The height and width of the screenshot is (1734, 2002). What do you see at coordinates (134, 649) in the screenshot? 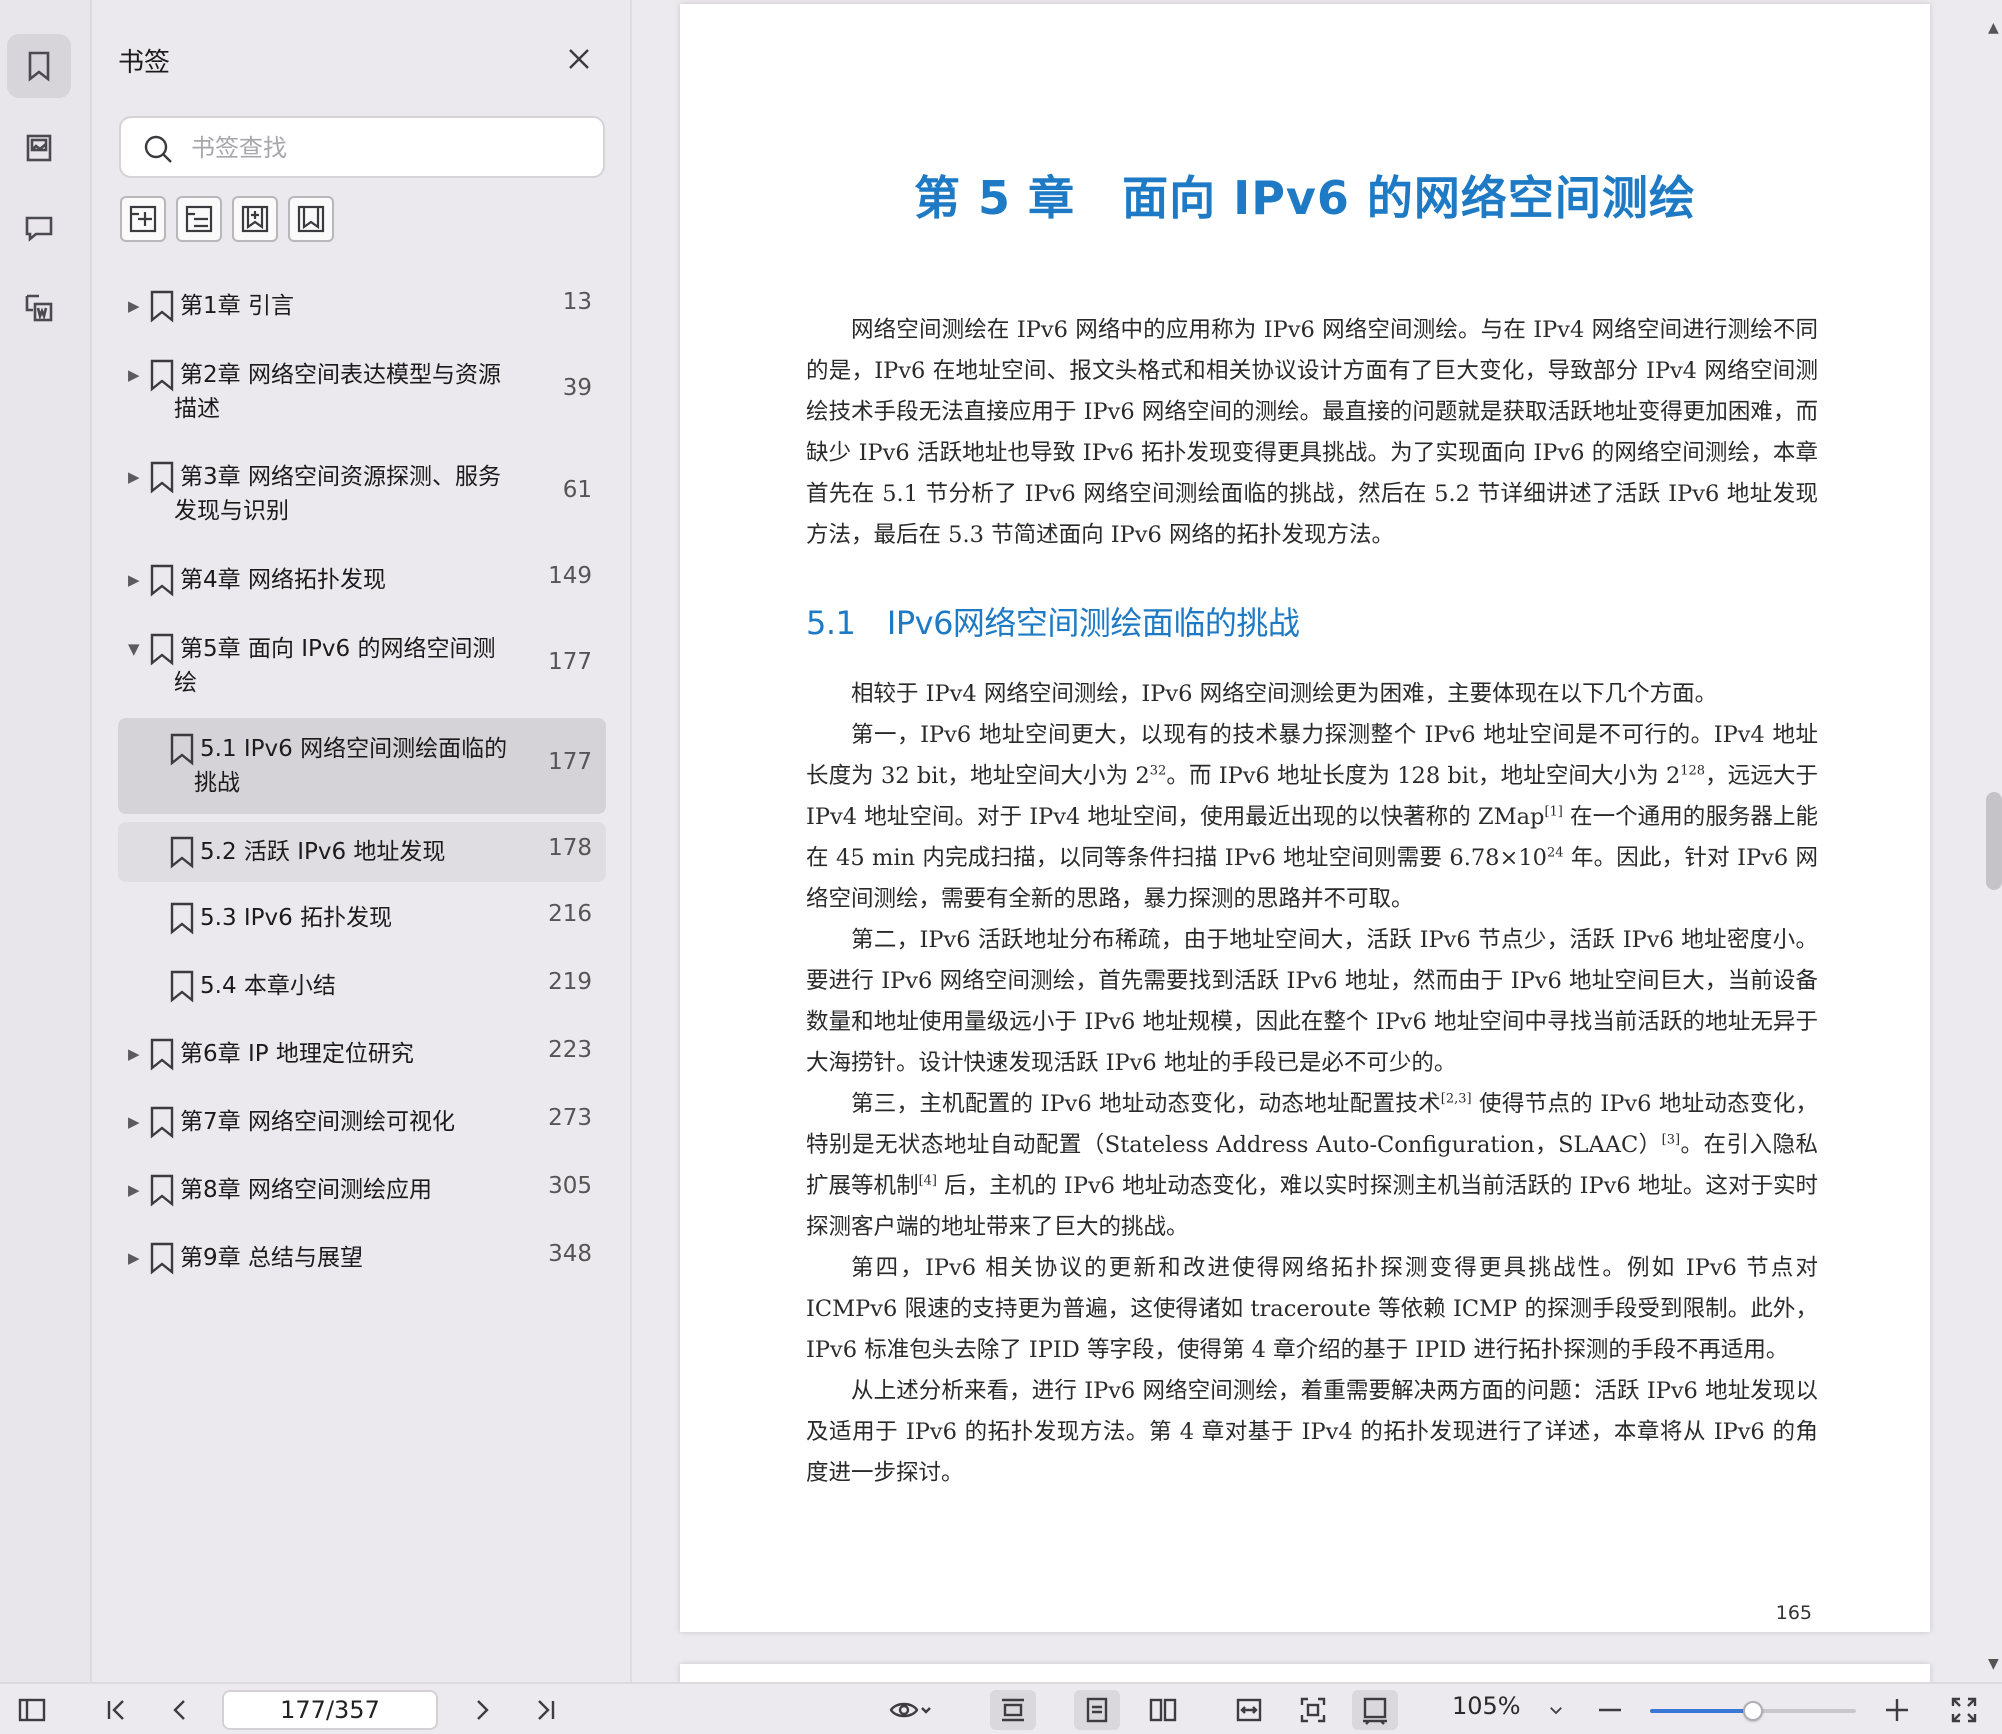
I see `expanded-arrow-icon: ▼` at bounding box center [134, 649].